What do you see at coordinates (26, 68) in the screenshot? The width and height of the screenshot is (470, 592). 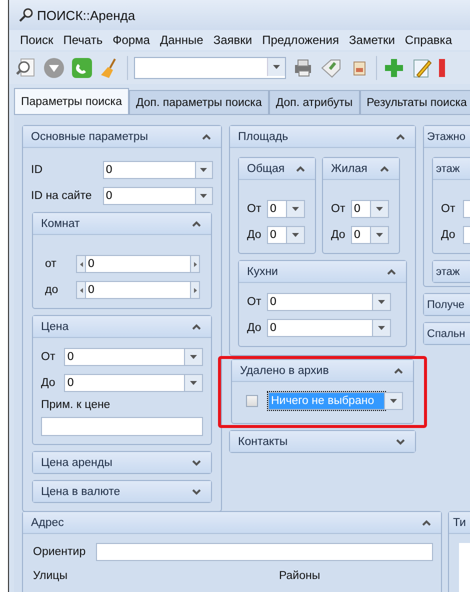 I see `search-icon` at bounding box center [26, 68].